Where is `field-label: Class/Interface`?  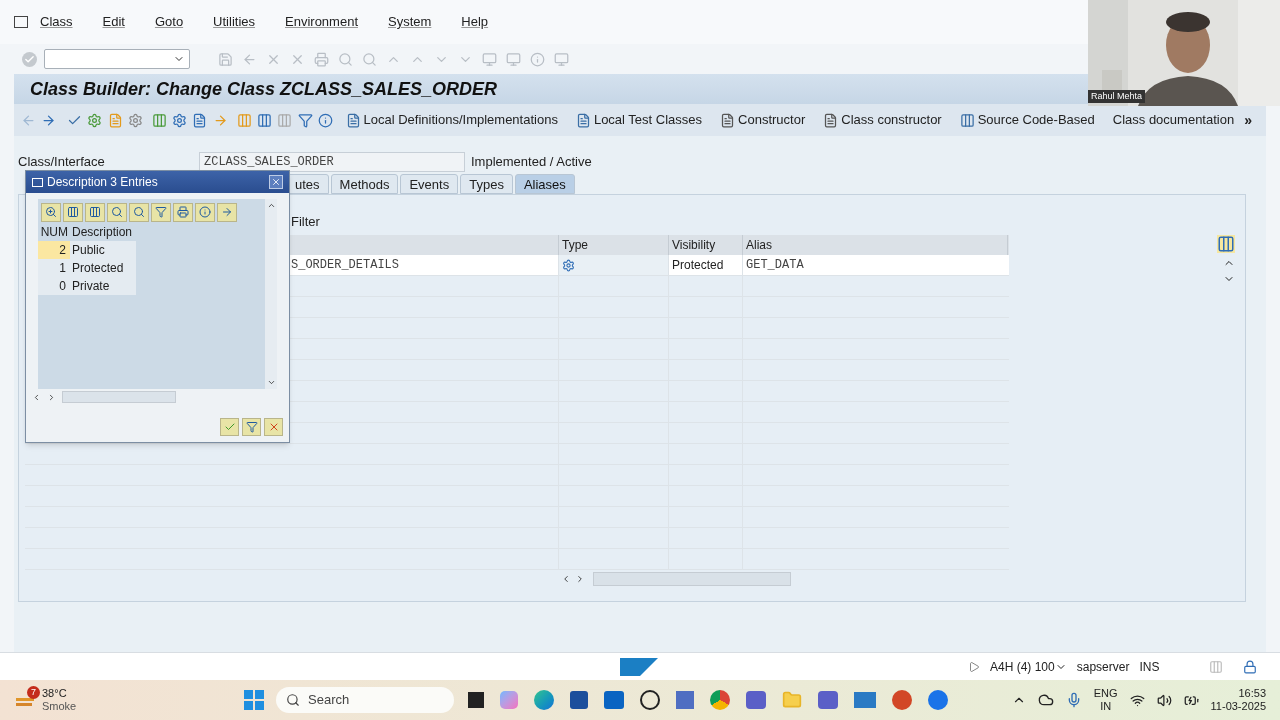
field-label: Class/Interface is located at coordinates (62, 162).